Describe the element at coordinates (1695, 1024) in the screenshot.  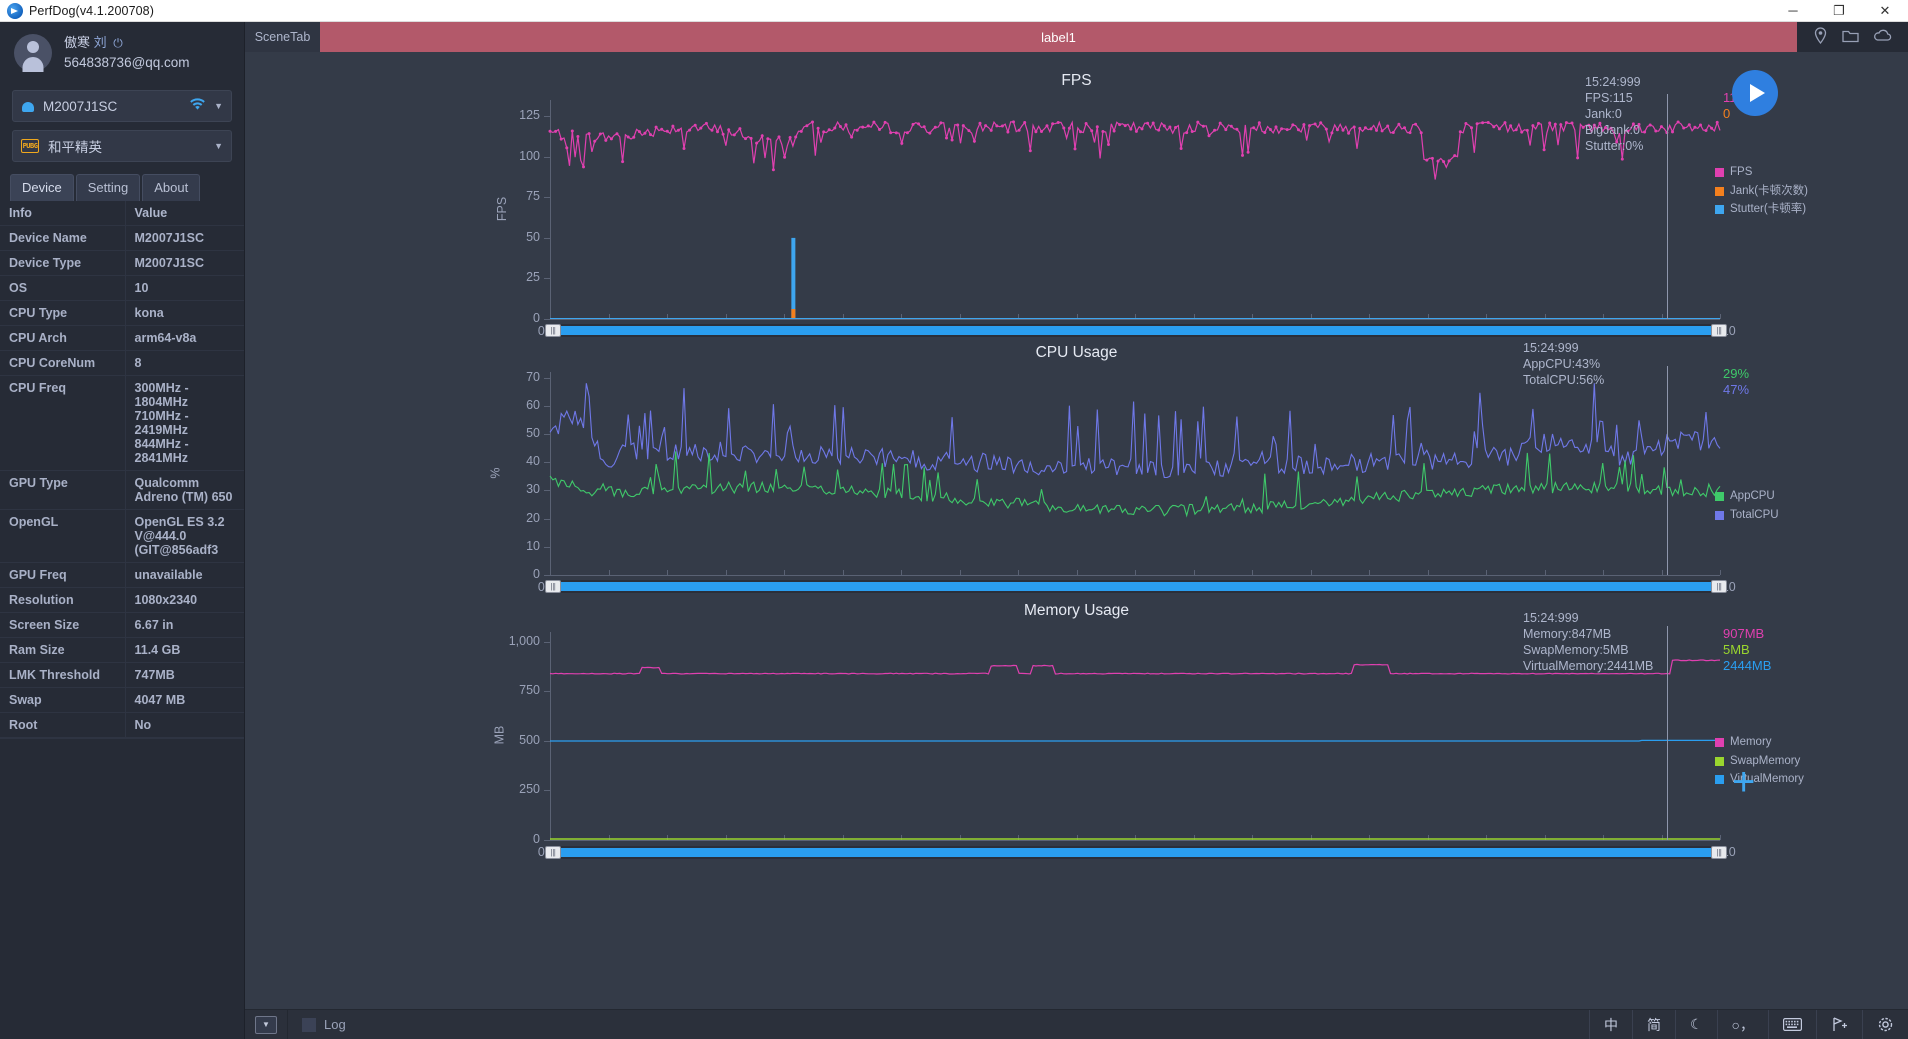
I see `ime-moon-icon: ☾` at that location.